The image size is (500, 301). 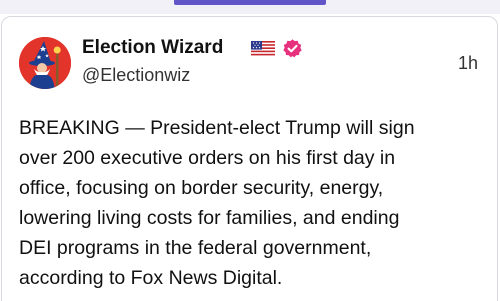 I want to click on author-avatar, so click(x=45, y=63).